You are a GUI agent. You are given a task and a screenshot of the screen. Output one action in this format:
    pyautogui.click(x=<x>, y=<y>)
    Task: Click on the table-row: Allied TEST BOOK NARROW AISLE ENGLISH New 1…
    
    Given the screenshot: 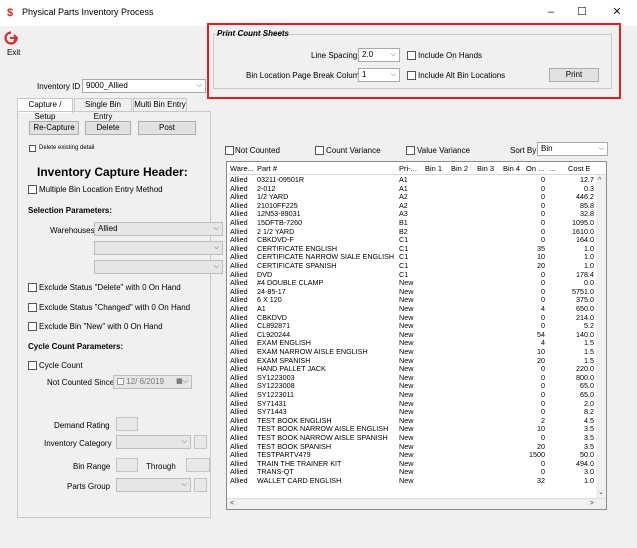 What is the action you would take?
    pyautogui.click(x=412, y=429)
    